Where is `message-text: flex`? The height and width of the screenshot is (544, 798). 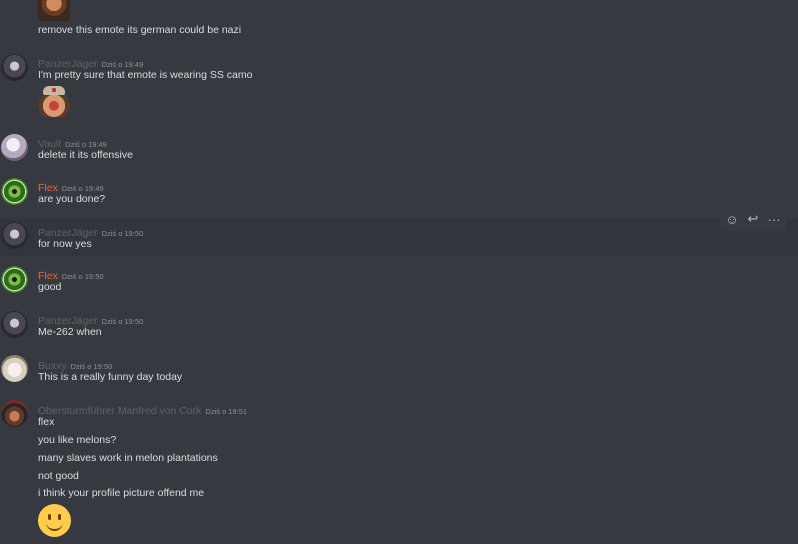 message-text: flex is located at coordinates (46, 422).